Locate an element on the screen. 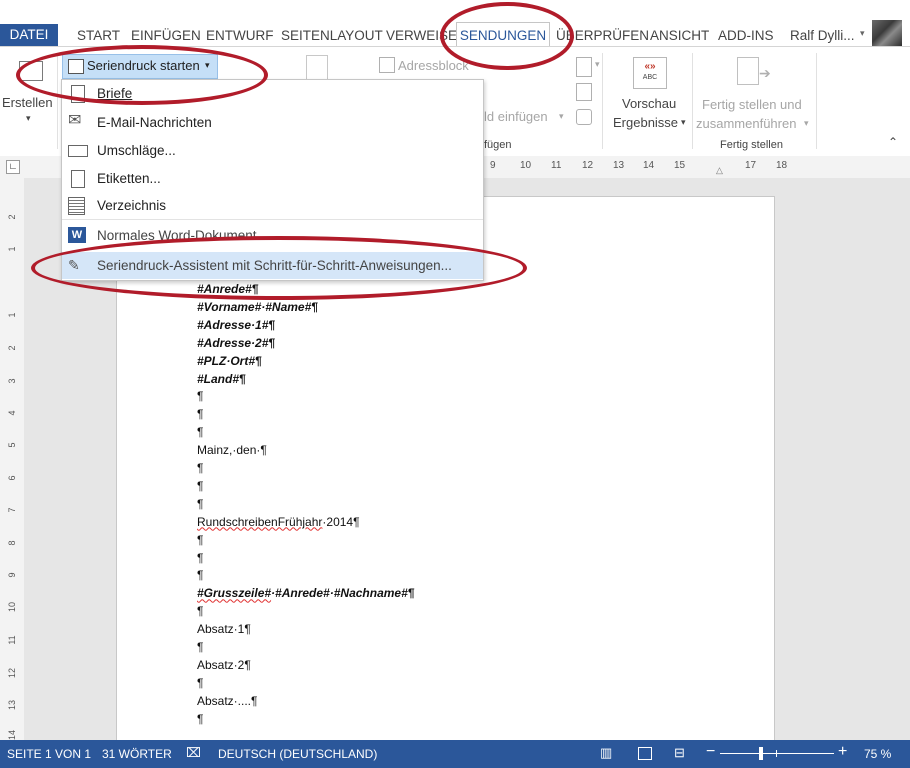 The height and width of the screenshot is (768, 910). tab-addins: ADD-INS is located at coordinates (746, 35).